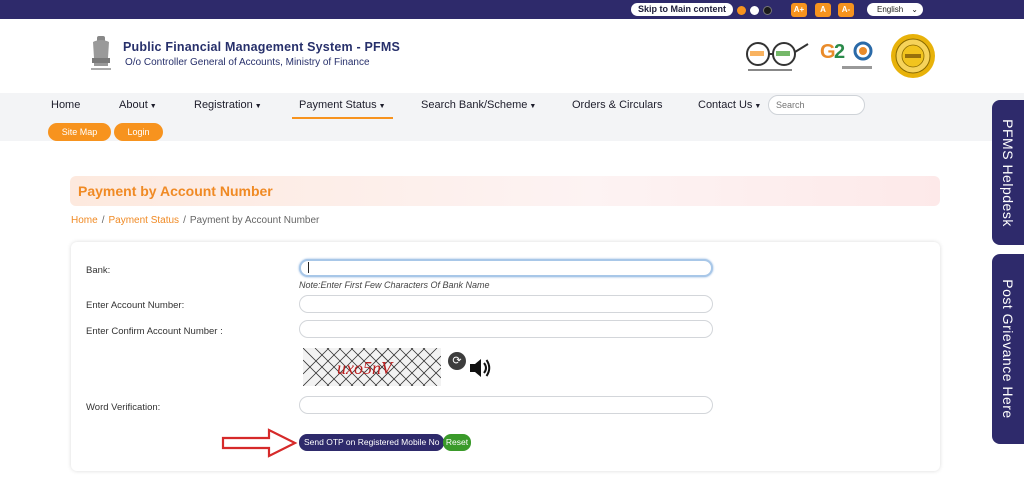 The width and height of the screenshot is (1024, 486). I want to click on account-number-input, so click(506, 304).